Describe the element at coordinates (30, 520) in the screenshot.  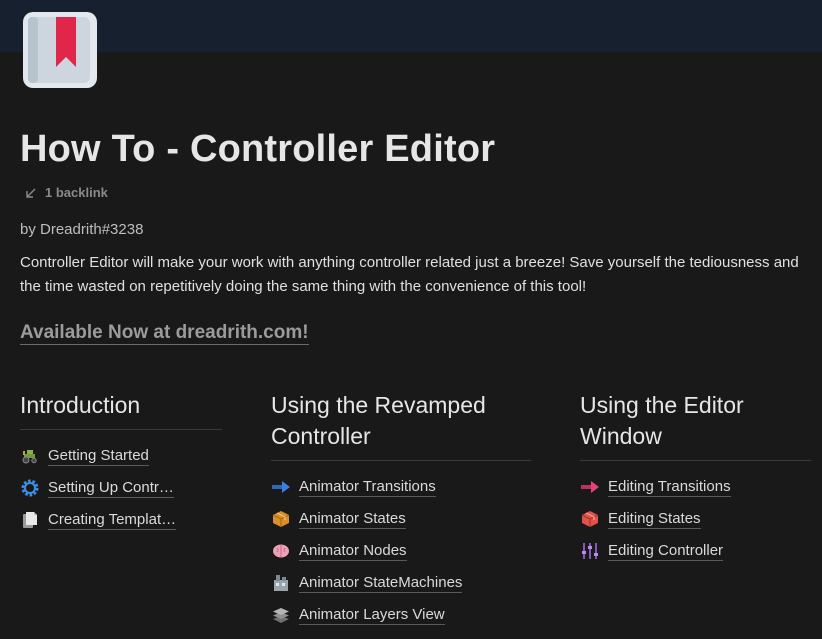
I see `page-icon` at that location.